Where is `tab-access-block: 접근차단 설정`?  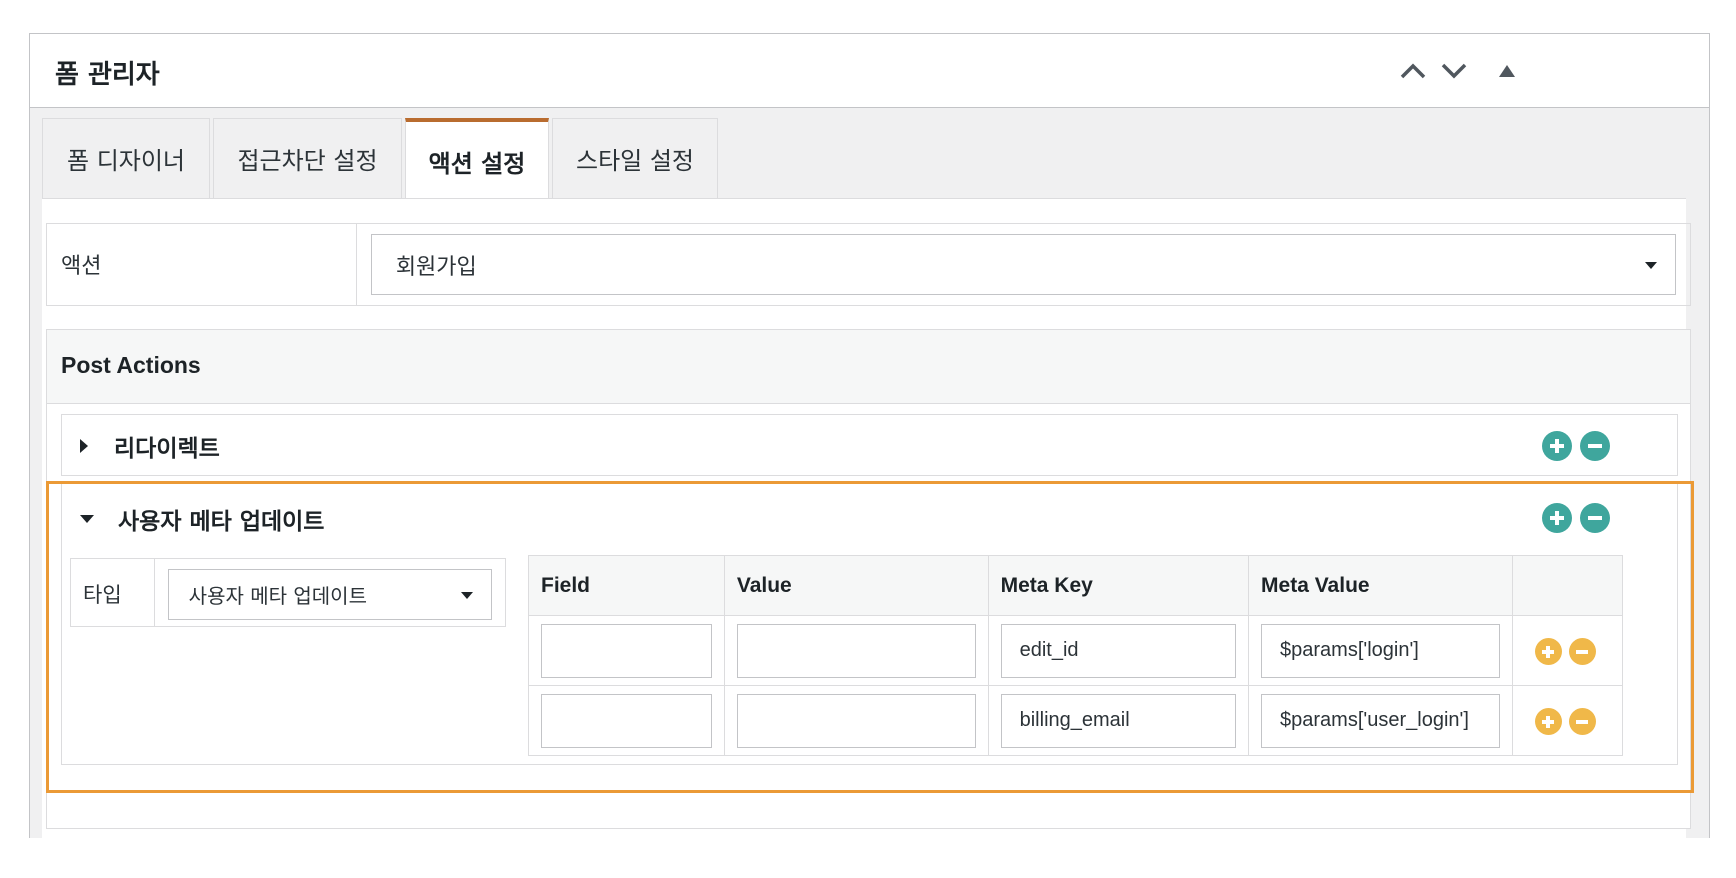 tab-access-block: 접근차단 설정 is located at coordinates (307, 158).